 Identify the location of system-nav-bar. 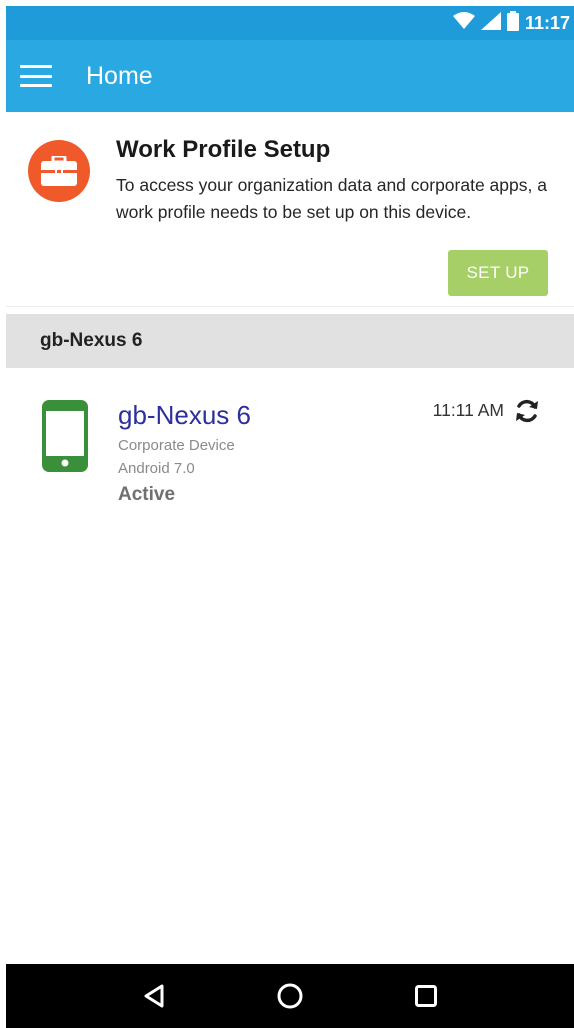
(290, 996).